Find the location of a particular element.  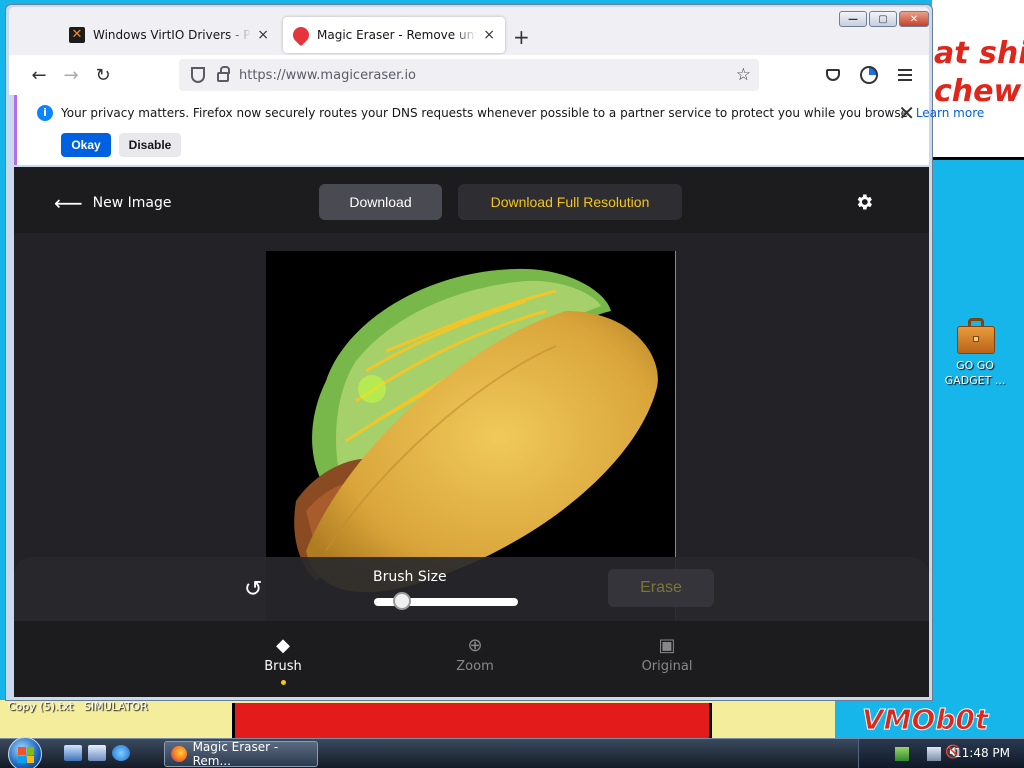

learn-more-link: Learn more is located at coordinates (950, 113).